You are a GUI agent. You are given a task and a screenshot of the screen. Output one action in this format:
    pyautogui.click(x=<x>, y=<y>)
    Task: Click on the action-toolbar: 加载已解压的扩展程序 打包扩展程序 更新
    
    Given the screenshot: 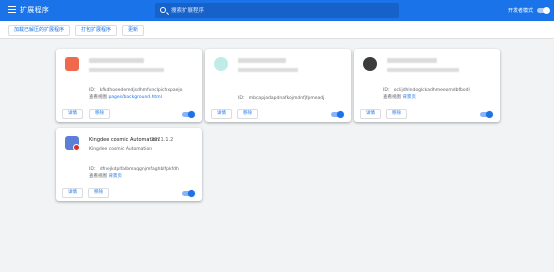 What is the action you would take?
    pyautogui.click(x=277, y=30)
    